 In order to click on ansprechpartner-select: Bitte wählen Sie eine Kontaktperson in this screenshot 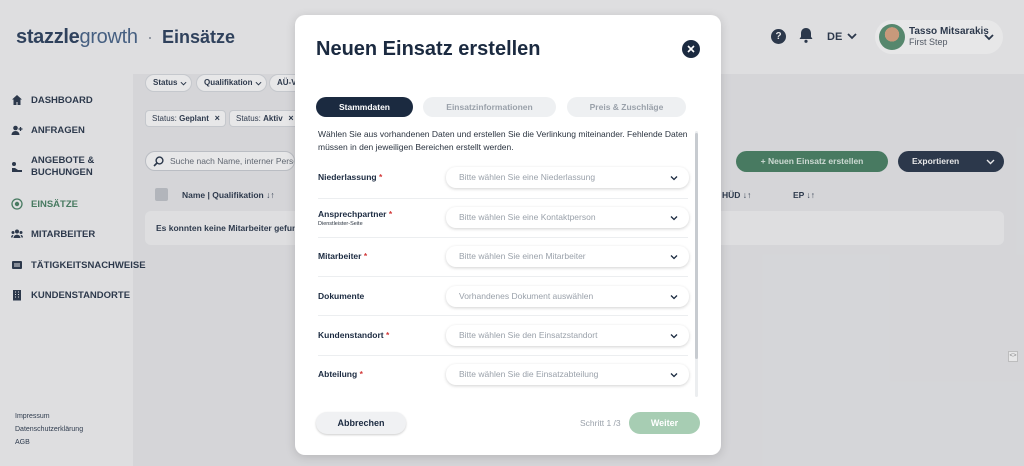, I will do `click(567, 217)`.